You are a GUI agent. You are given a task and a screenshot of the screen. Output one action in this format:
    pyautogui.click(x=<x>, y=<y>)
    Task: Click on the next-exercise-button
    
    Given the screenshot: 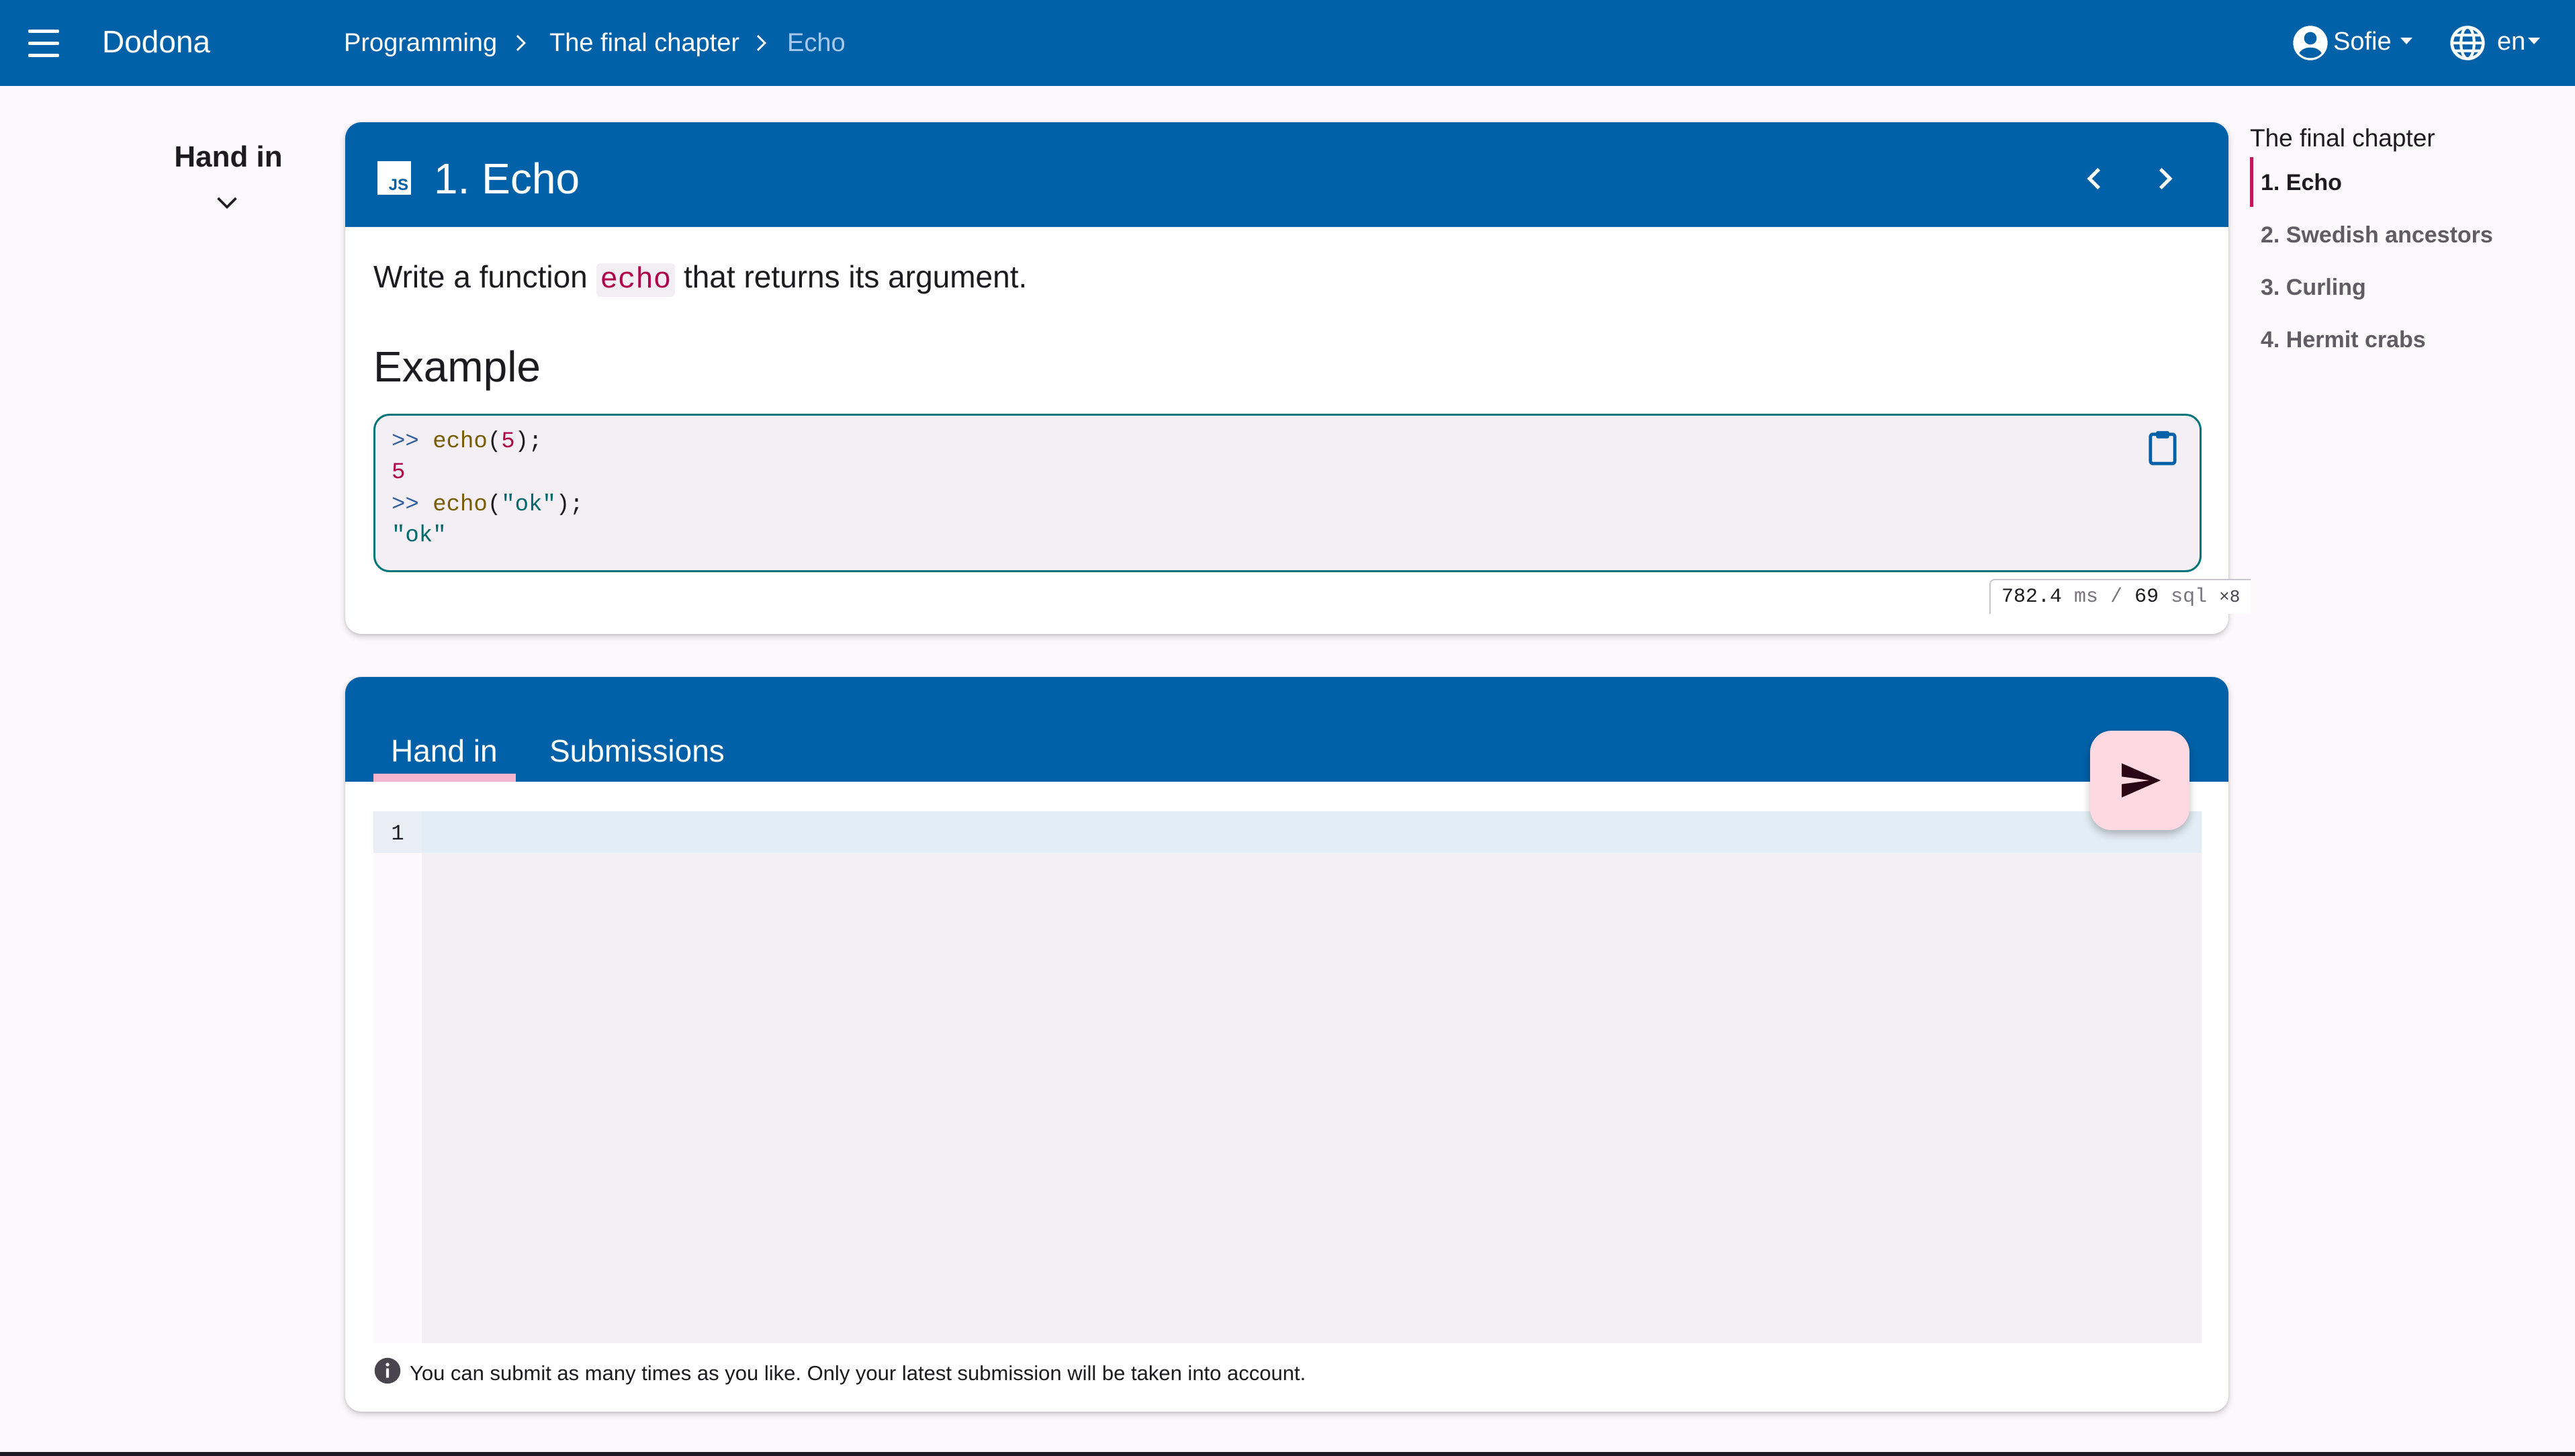 What is the action you would take?
    pyautogui.click(x=2165, y=178)
    